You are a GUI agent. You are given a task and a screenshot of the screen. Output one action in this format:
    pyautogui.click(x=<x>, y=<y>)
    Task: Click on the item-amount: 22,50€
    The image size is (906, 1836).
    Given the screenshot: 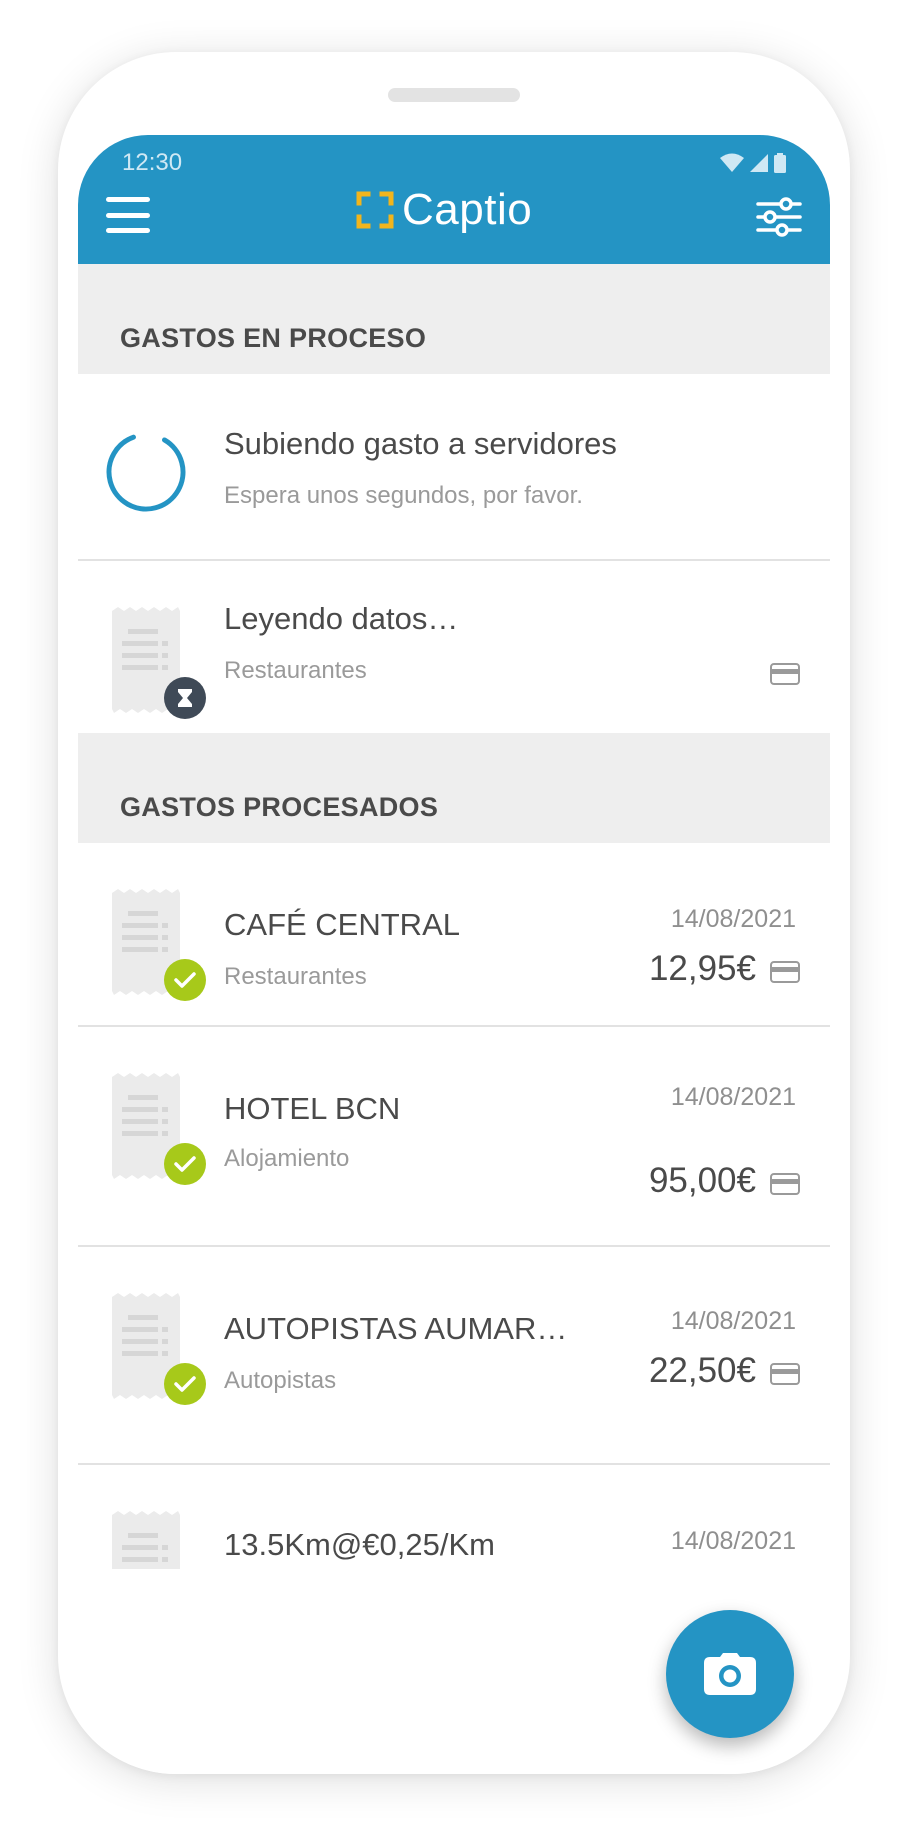 What is the action you would take?
    pyautogui.click(x=702, y=1370)
    